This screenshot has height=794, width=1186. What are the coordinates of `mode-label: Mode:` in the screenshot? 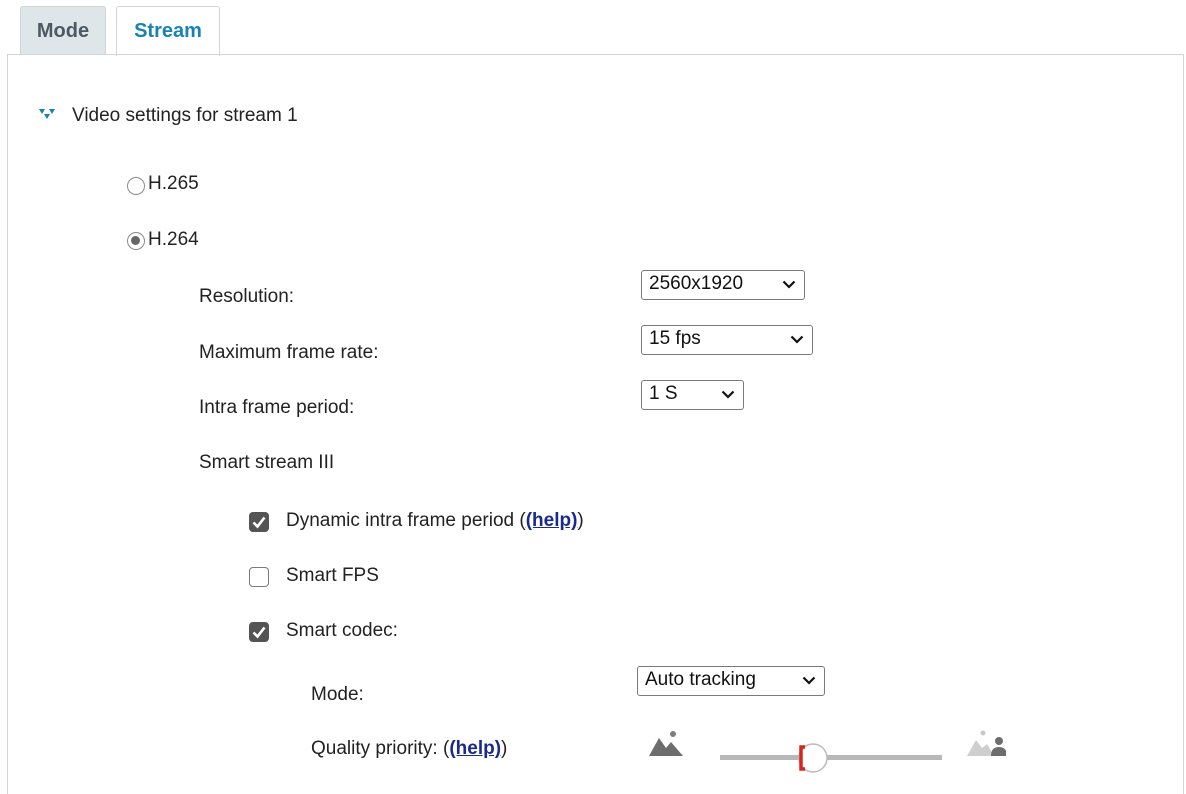 It's located at (337, 694).